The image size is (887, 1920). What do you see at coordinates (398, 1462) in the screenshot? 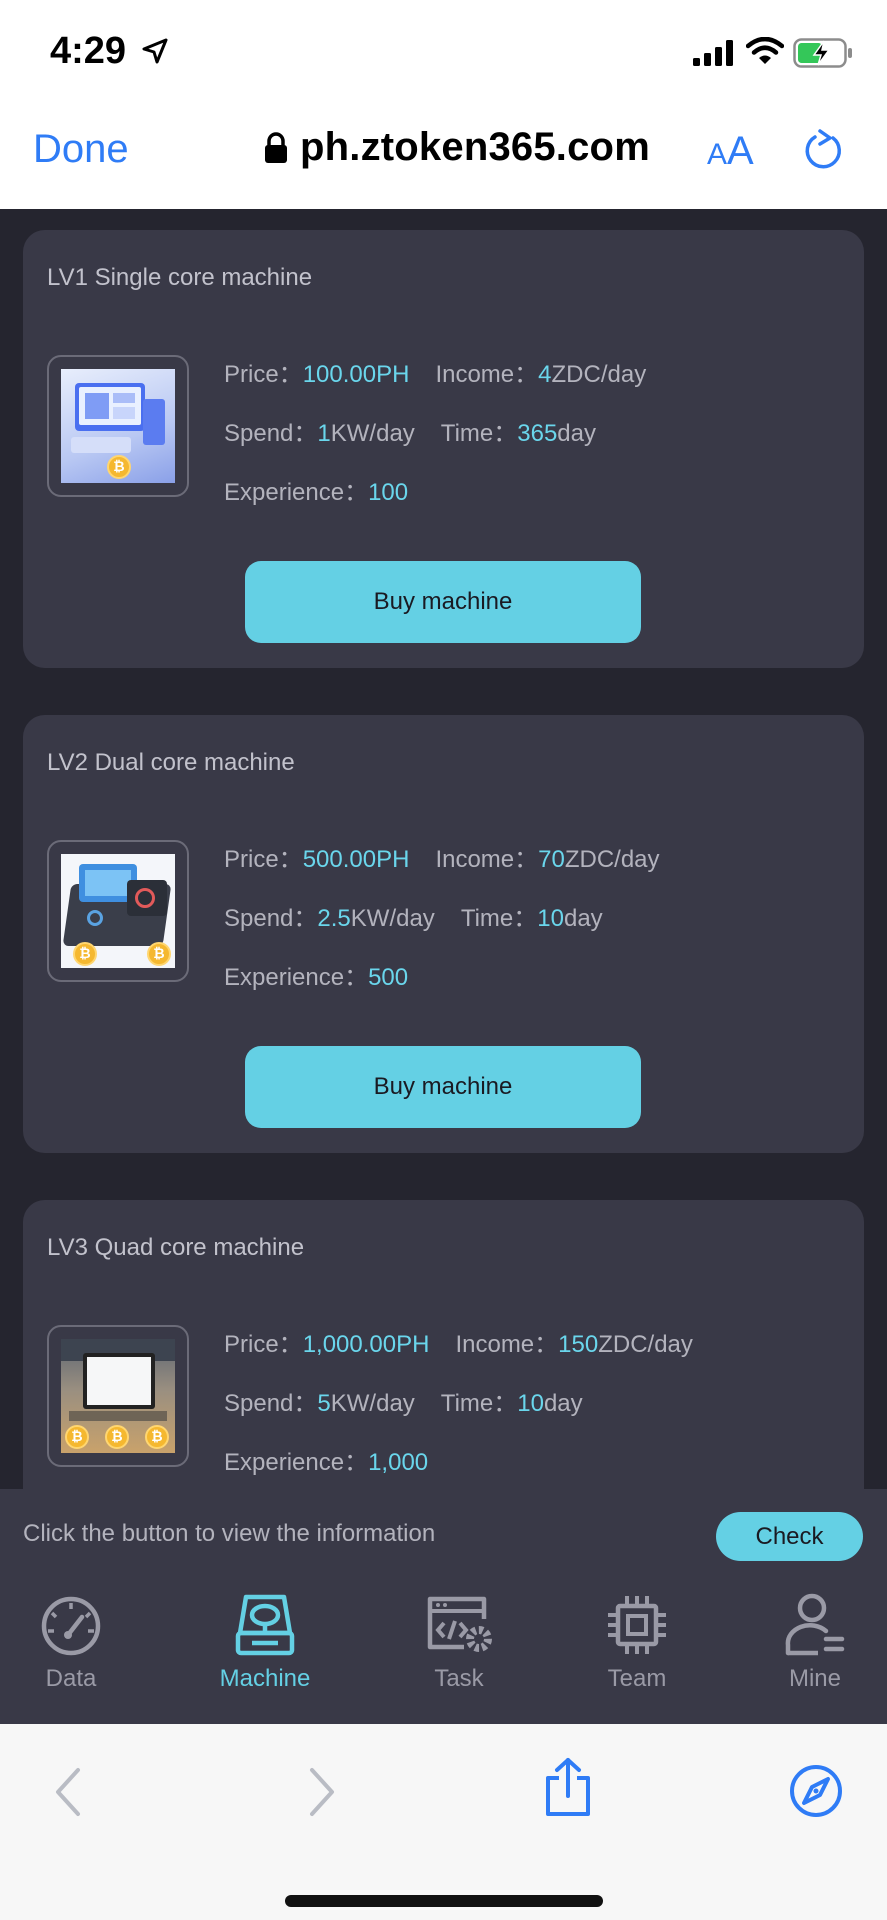
I see `experience-value: 1,000` at bounding box center [398, 1462].